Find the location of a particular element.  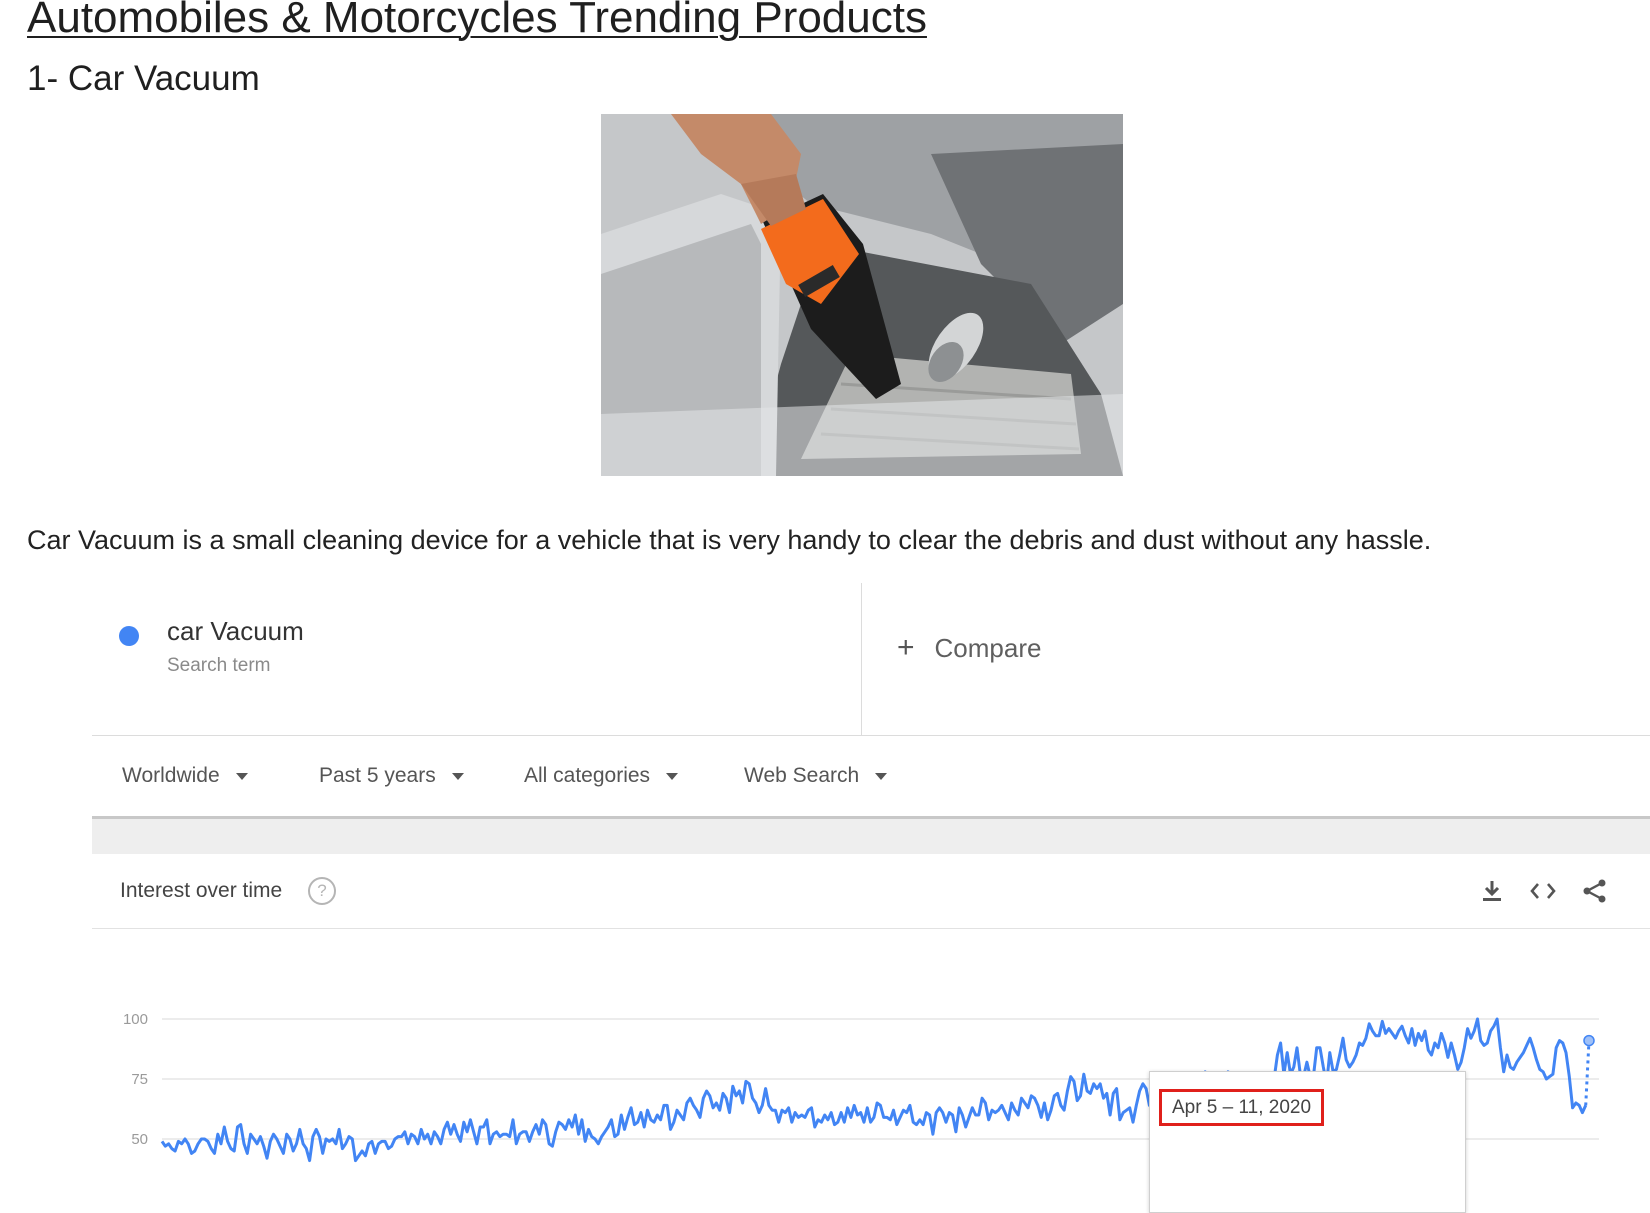

search-term-type: Search term is located at coordinates (219, 665).